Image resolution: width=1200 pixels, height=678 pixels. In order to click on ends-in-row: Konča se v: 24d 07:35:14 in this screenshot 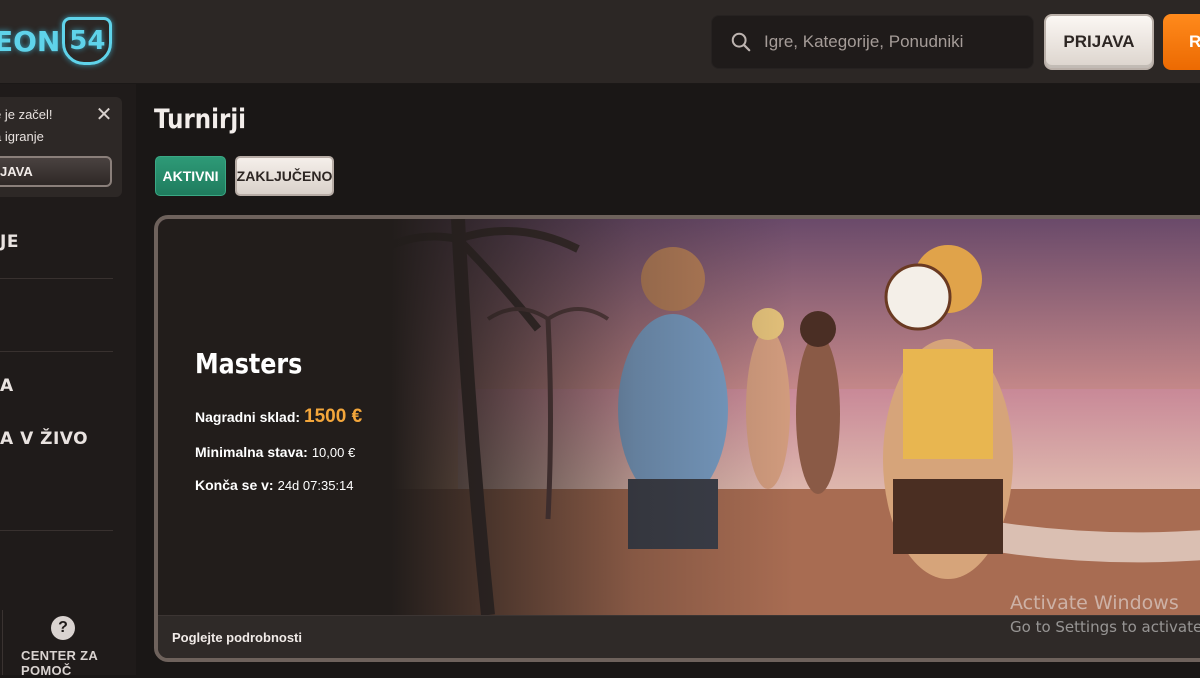, I will do `click(274, 485)`.